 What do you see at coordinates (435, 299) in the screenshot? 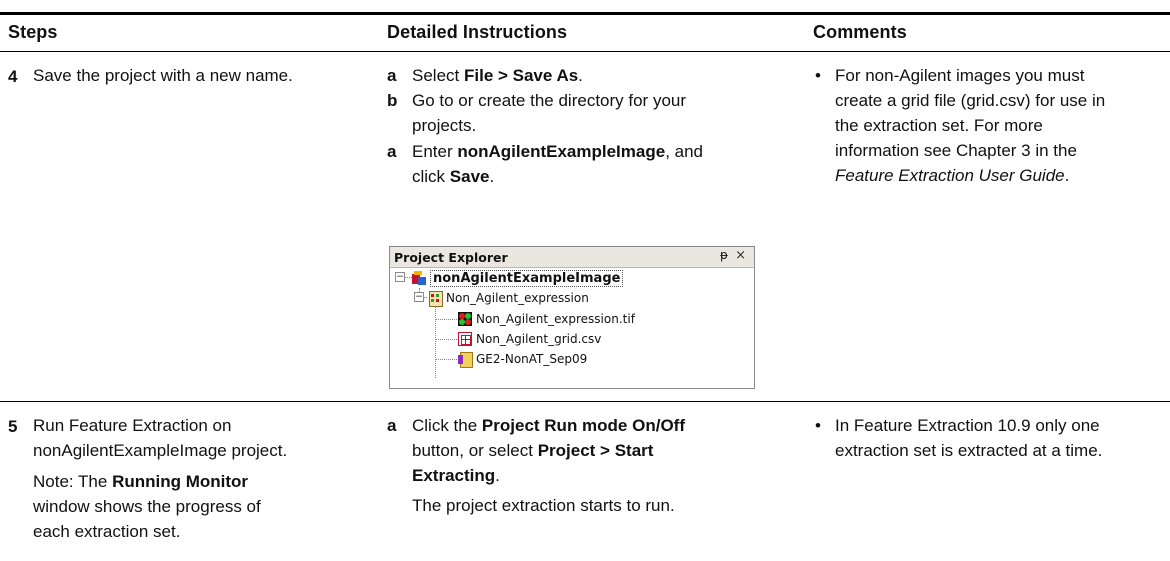
I see `image-set-icon` at bounding box center [435, 299].